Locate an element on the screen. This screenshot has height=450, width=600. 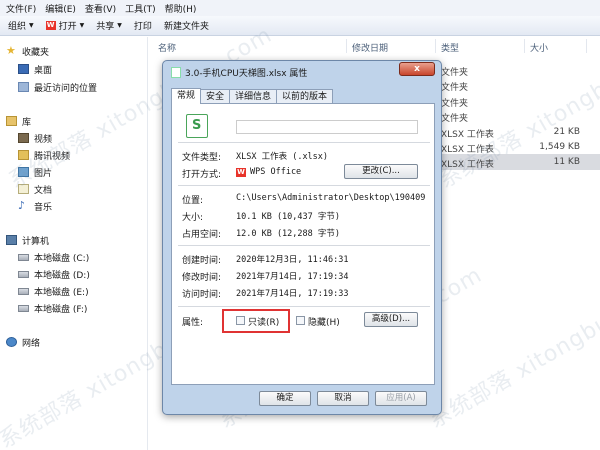
nav-label: 网络 is located at coordinates (31, 343).